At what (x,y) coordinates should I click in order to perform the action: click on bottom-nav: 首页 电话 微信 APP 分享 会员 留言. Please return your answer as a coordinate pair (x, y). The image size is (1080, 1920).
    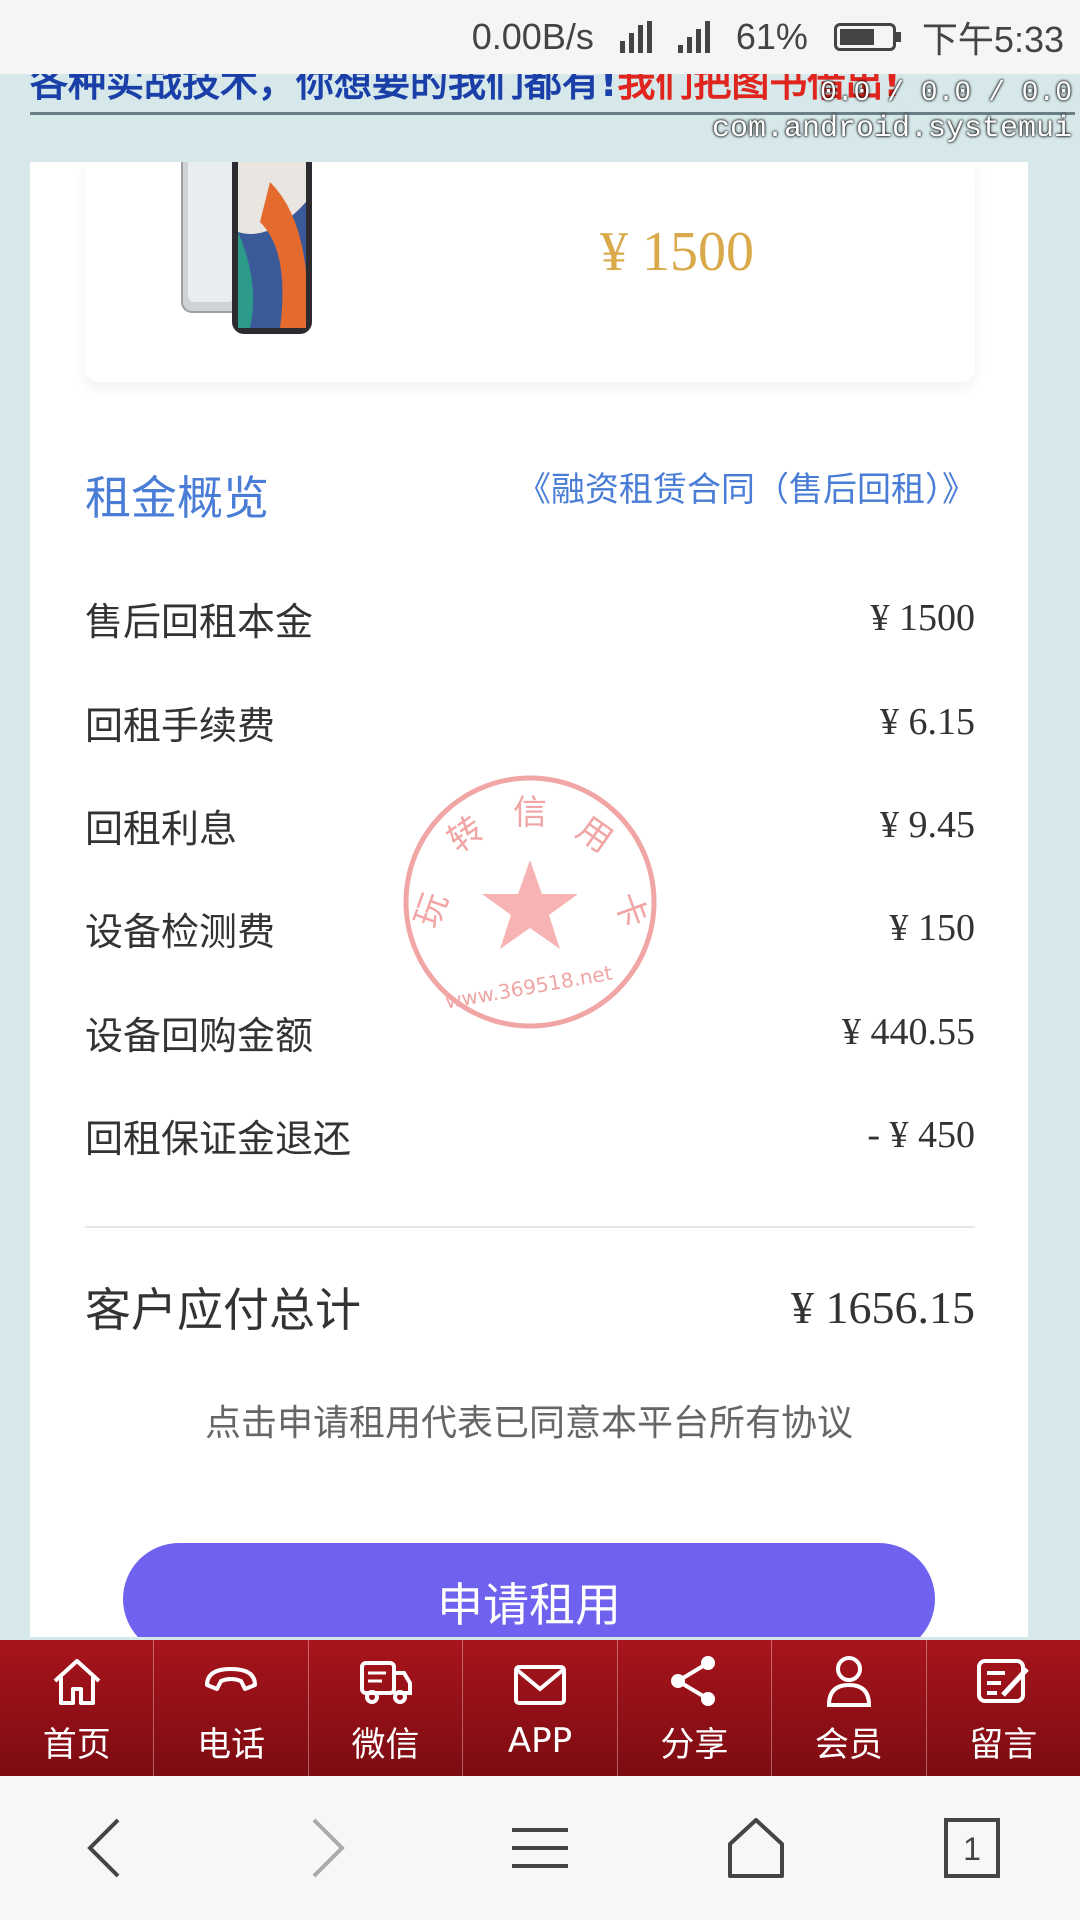
    Looking at the image, I should click on (540, 1708).